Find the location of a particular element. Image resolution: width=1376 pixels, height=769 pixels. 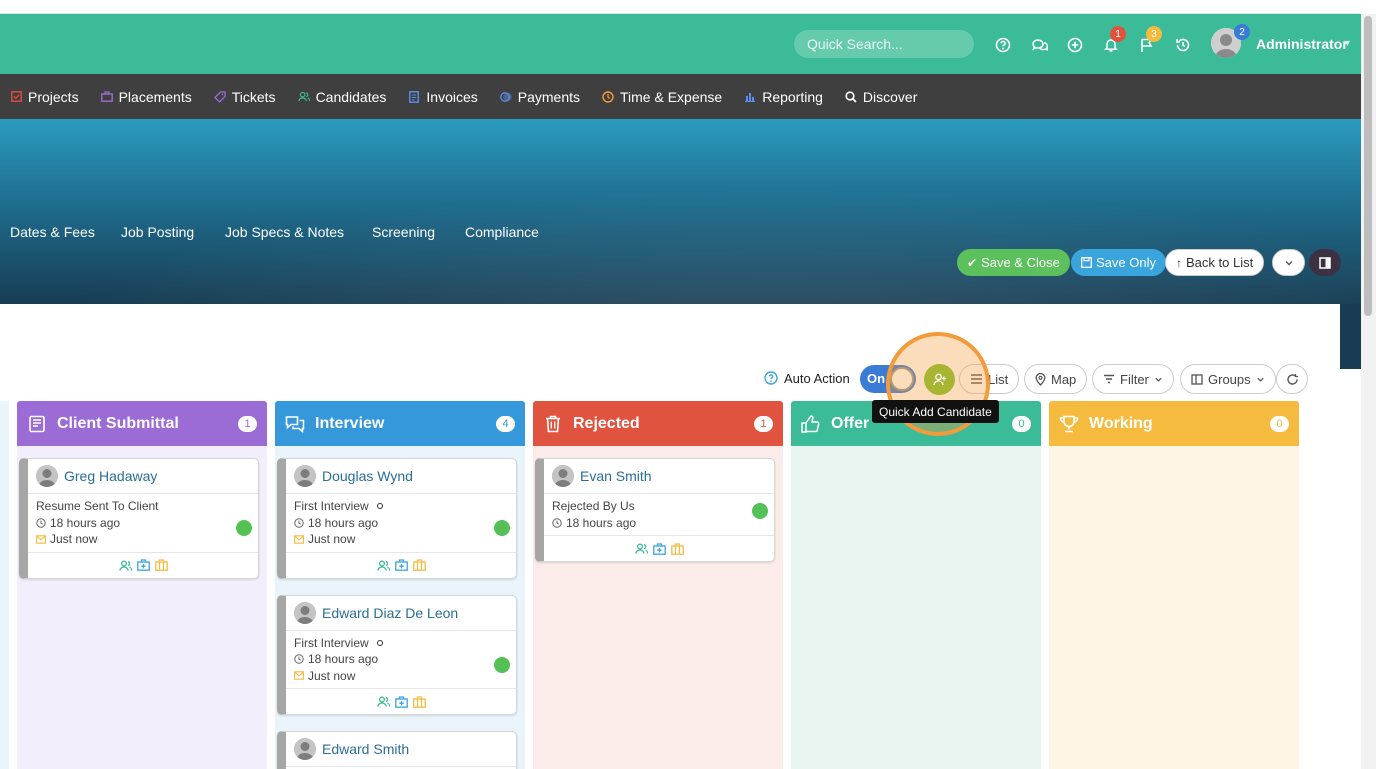

user-name: Administrator is located at coordinates (1302, 44).